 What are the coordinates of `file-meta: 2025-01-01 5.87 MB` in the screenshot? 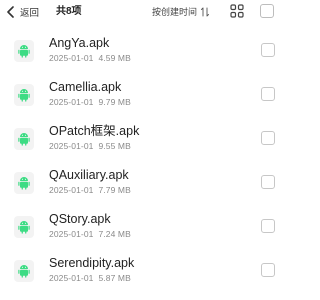 It's located at (90, 278).